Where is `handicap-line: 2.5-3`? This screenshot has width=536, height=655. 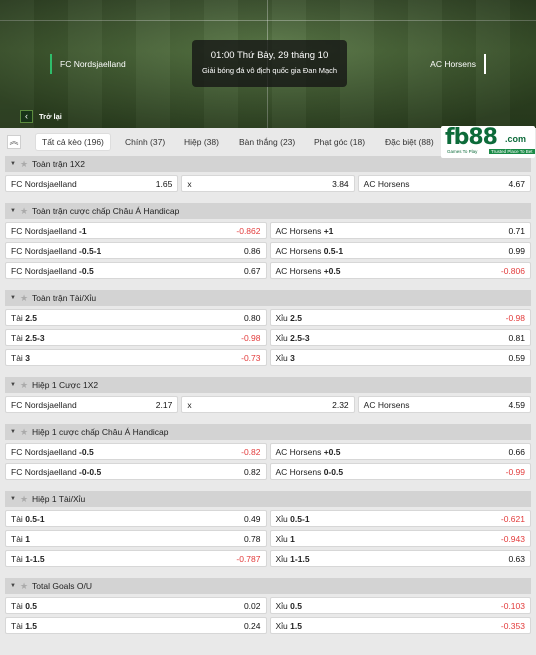
handicap-line: 2.5-3 is located at coordinates (35, 337).